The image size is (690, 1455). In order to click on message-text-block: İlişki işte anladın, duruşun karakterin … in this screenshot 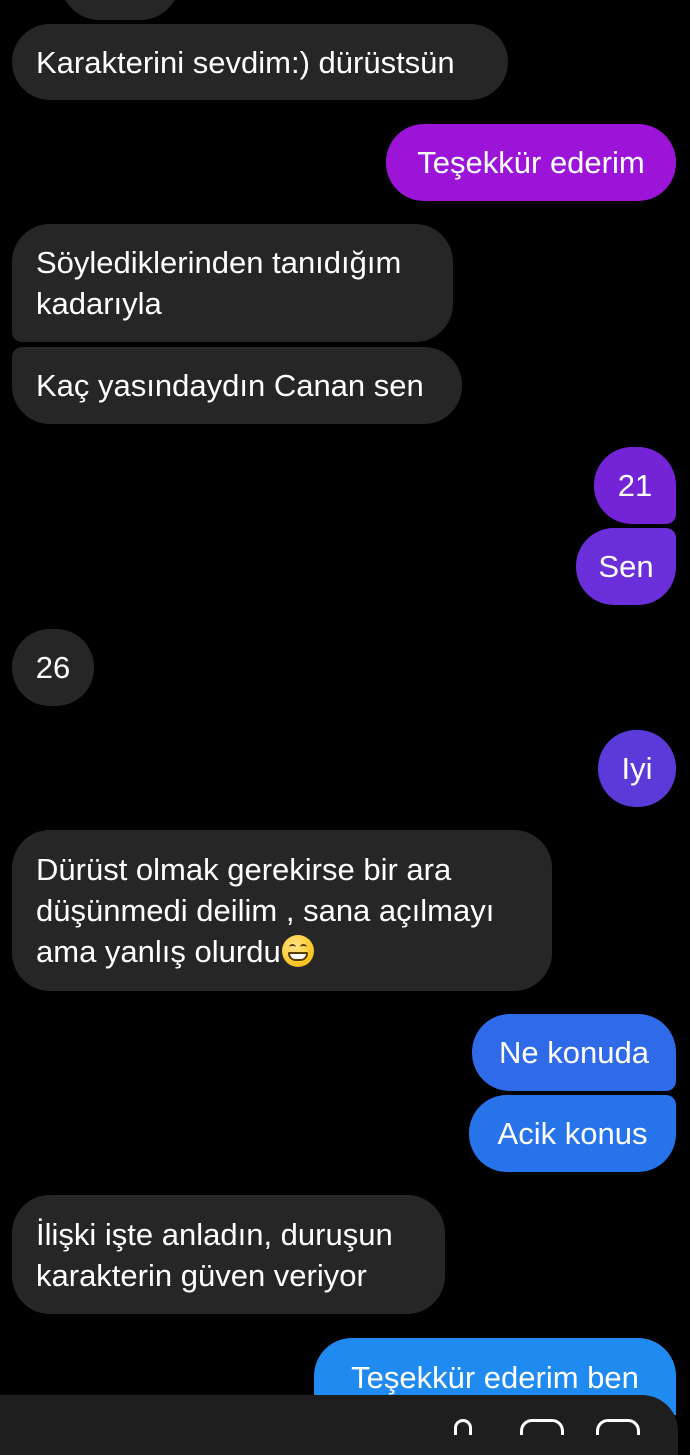, I will do `click(214, 1255)`.